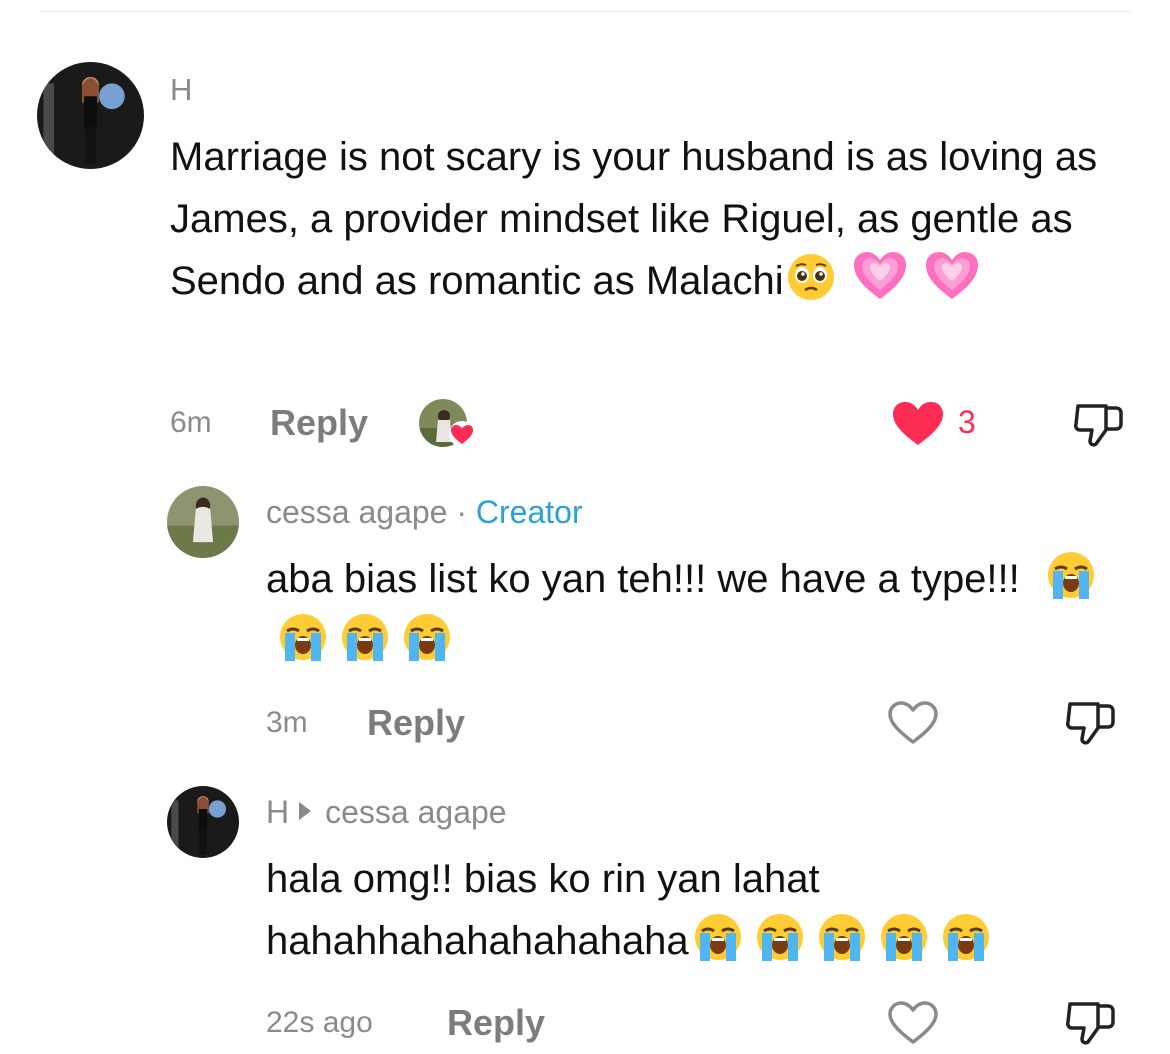  What do you see at coordinates (191, 422) in the screenshot?
I see `comment-time: 6m` at bounding box center [191, 422].